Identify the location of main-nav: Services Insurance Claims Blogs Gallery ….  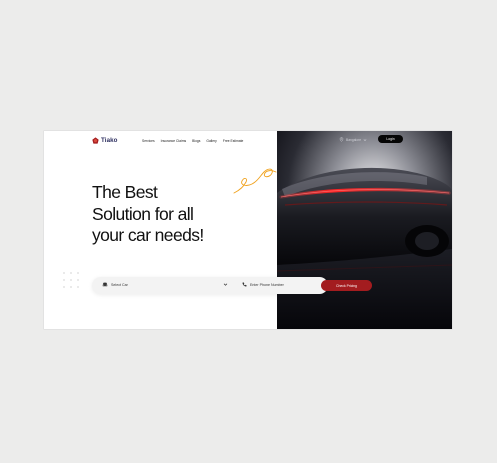
(192, 141).